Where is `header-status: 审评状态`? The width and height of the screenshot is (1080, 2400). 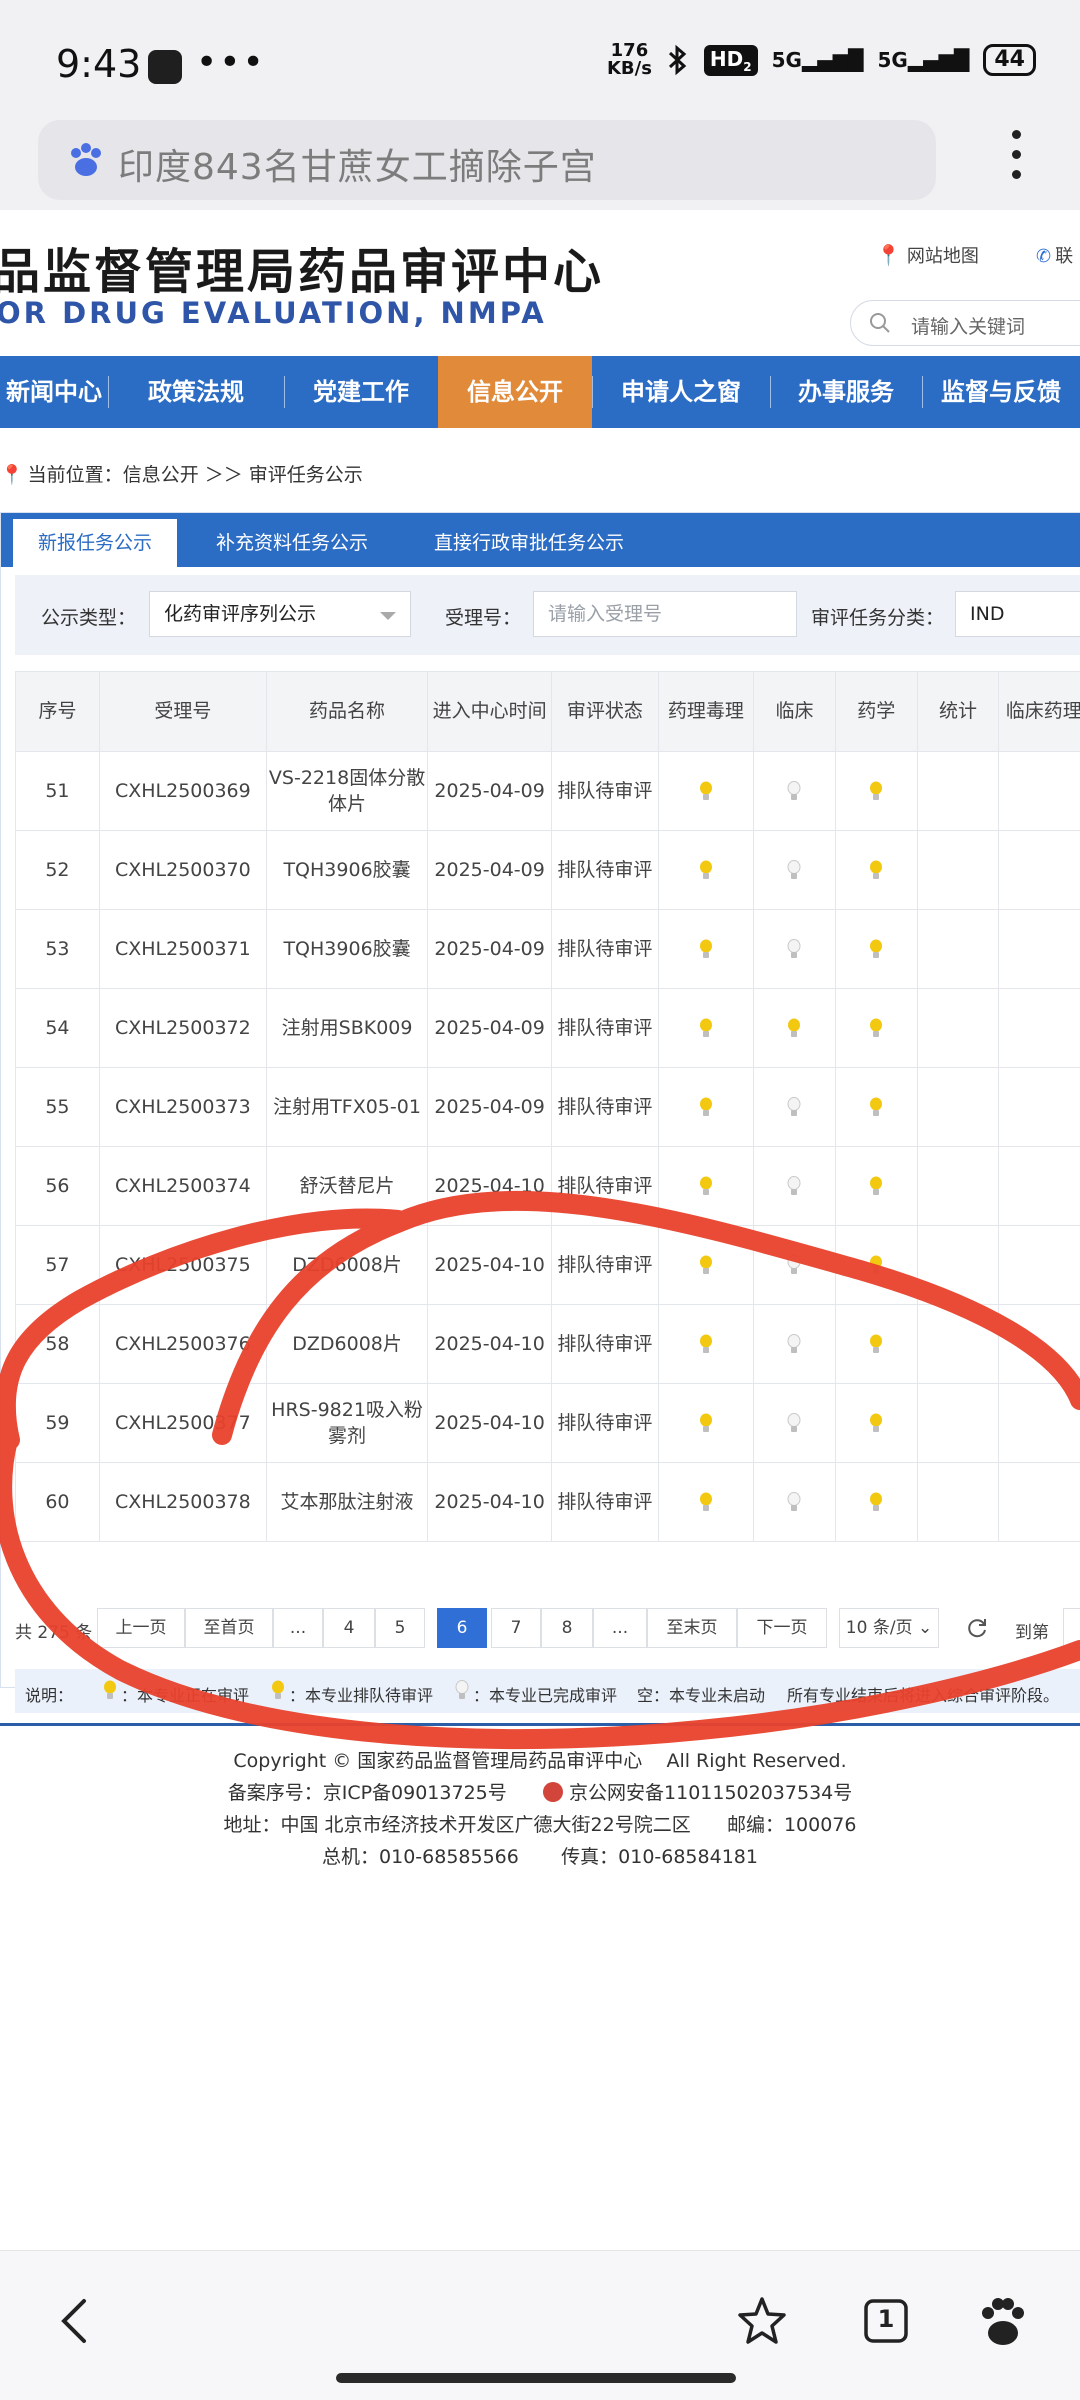
header-status: 审评状态 is located at coordinates (604, 711).